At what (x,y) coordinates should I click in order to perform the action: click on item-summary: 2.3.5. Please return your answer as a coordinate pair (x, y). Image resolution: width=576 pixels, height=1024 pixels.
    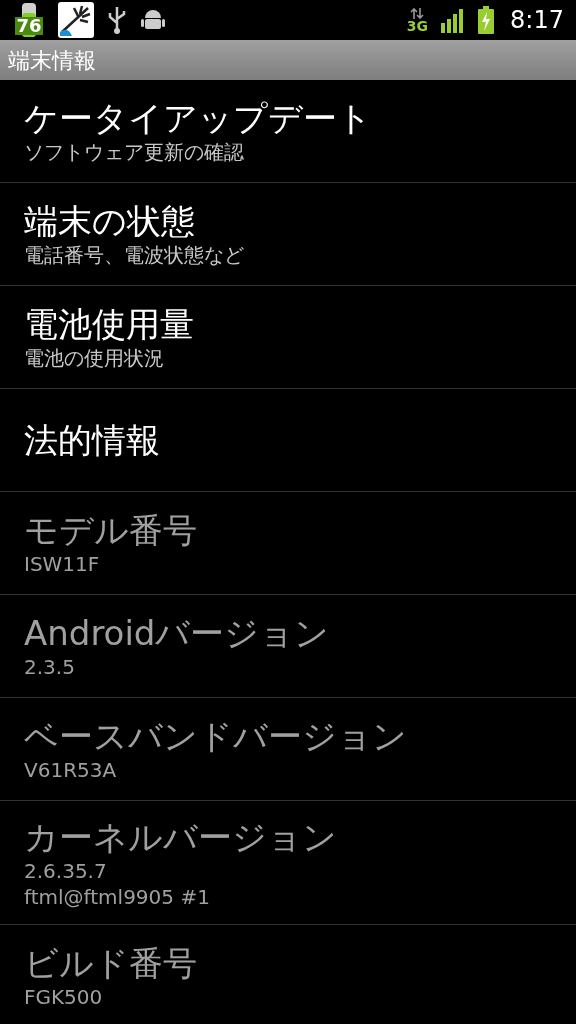
    Looking at the image, I should click on (50, 667).